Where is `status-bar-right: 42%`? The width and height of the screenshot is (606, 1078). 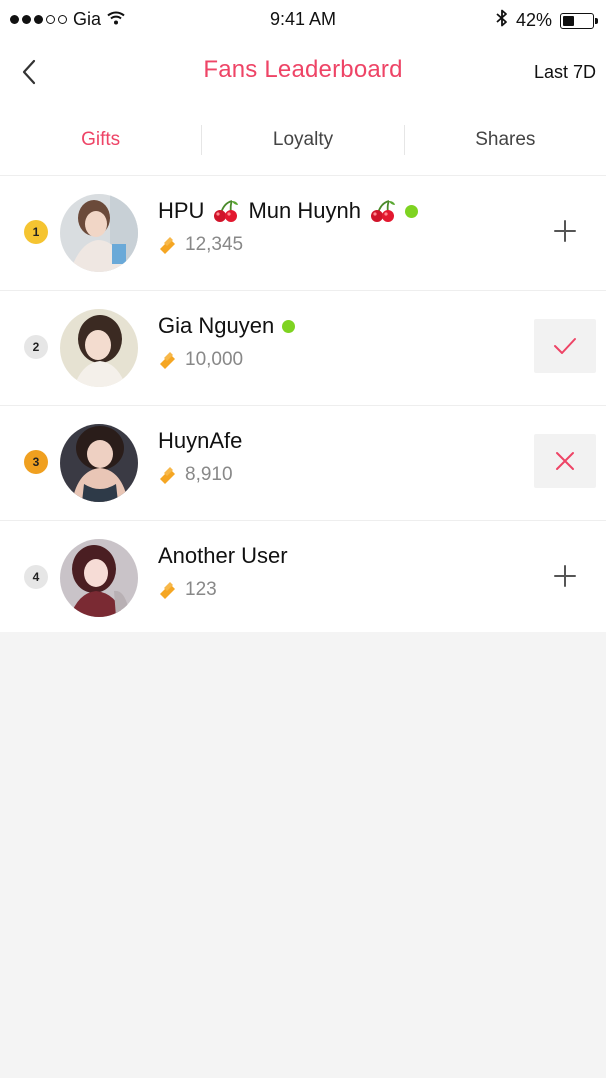 status-bar-right: 42% is located at coordinates (547, 20).